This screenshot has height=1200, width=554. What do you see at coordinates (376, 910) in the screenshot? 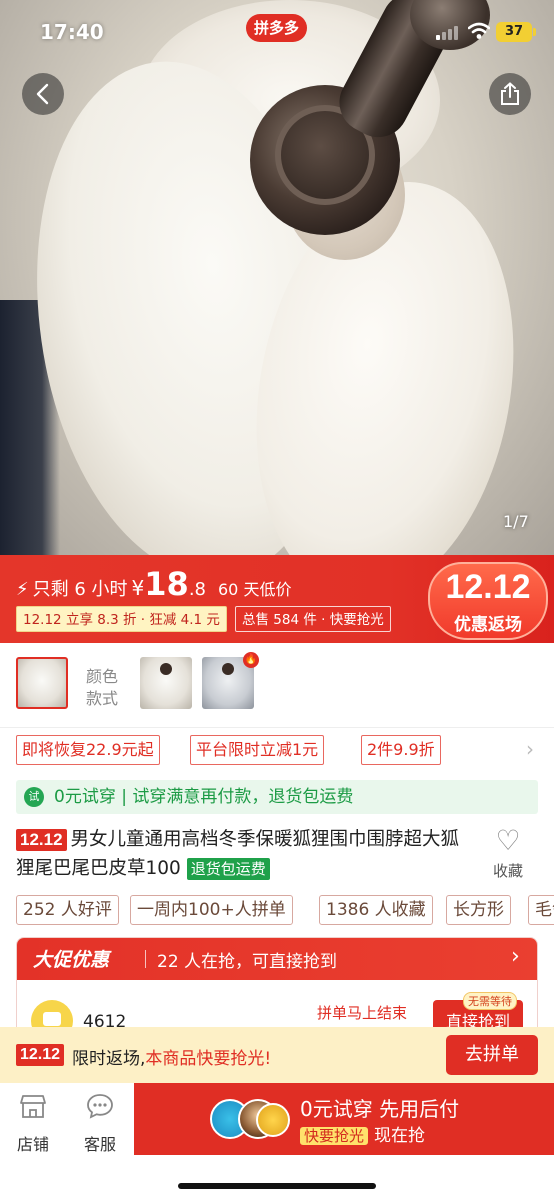
I see `info-chip: 1386 人收藏` at bounding box center [376, 910].